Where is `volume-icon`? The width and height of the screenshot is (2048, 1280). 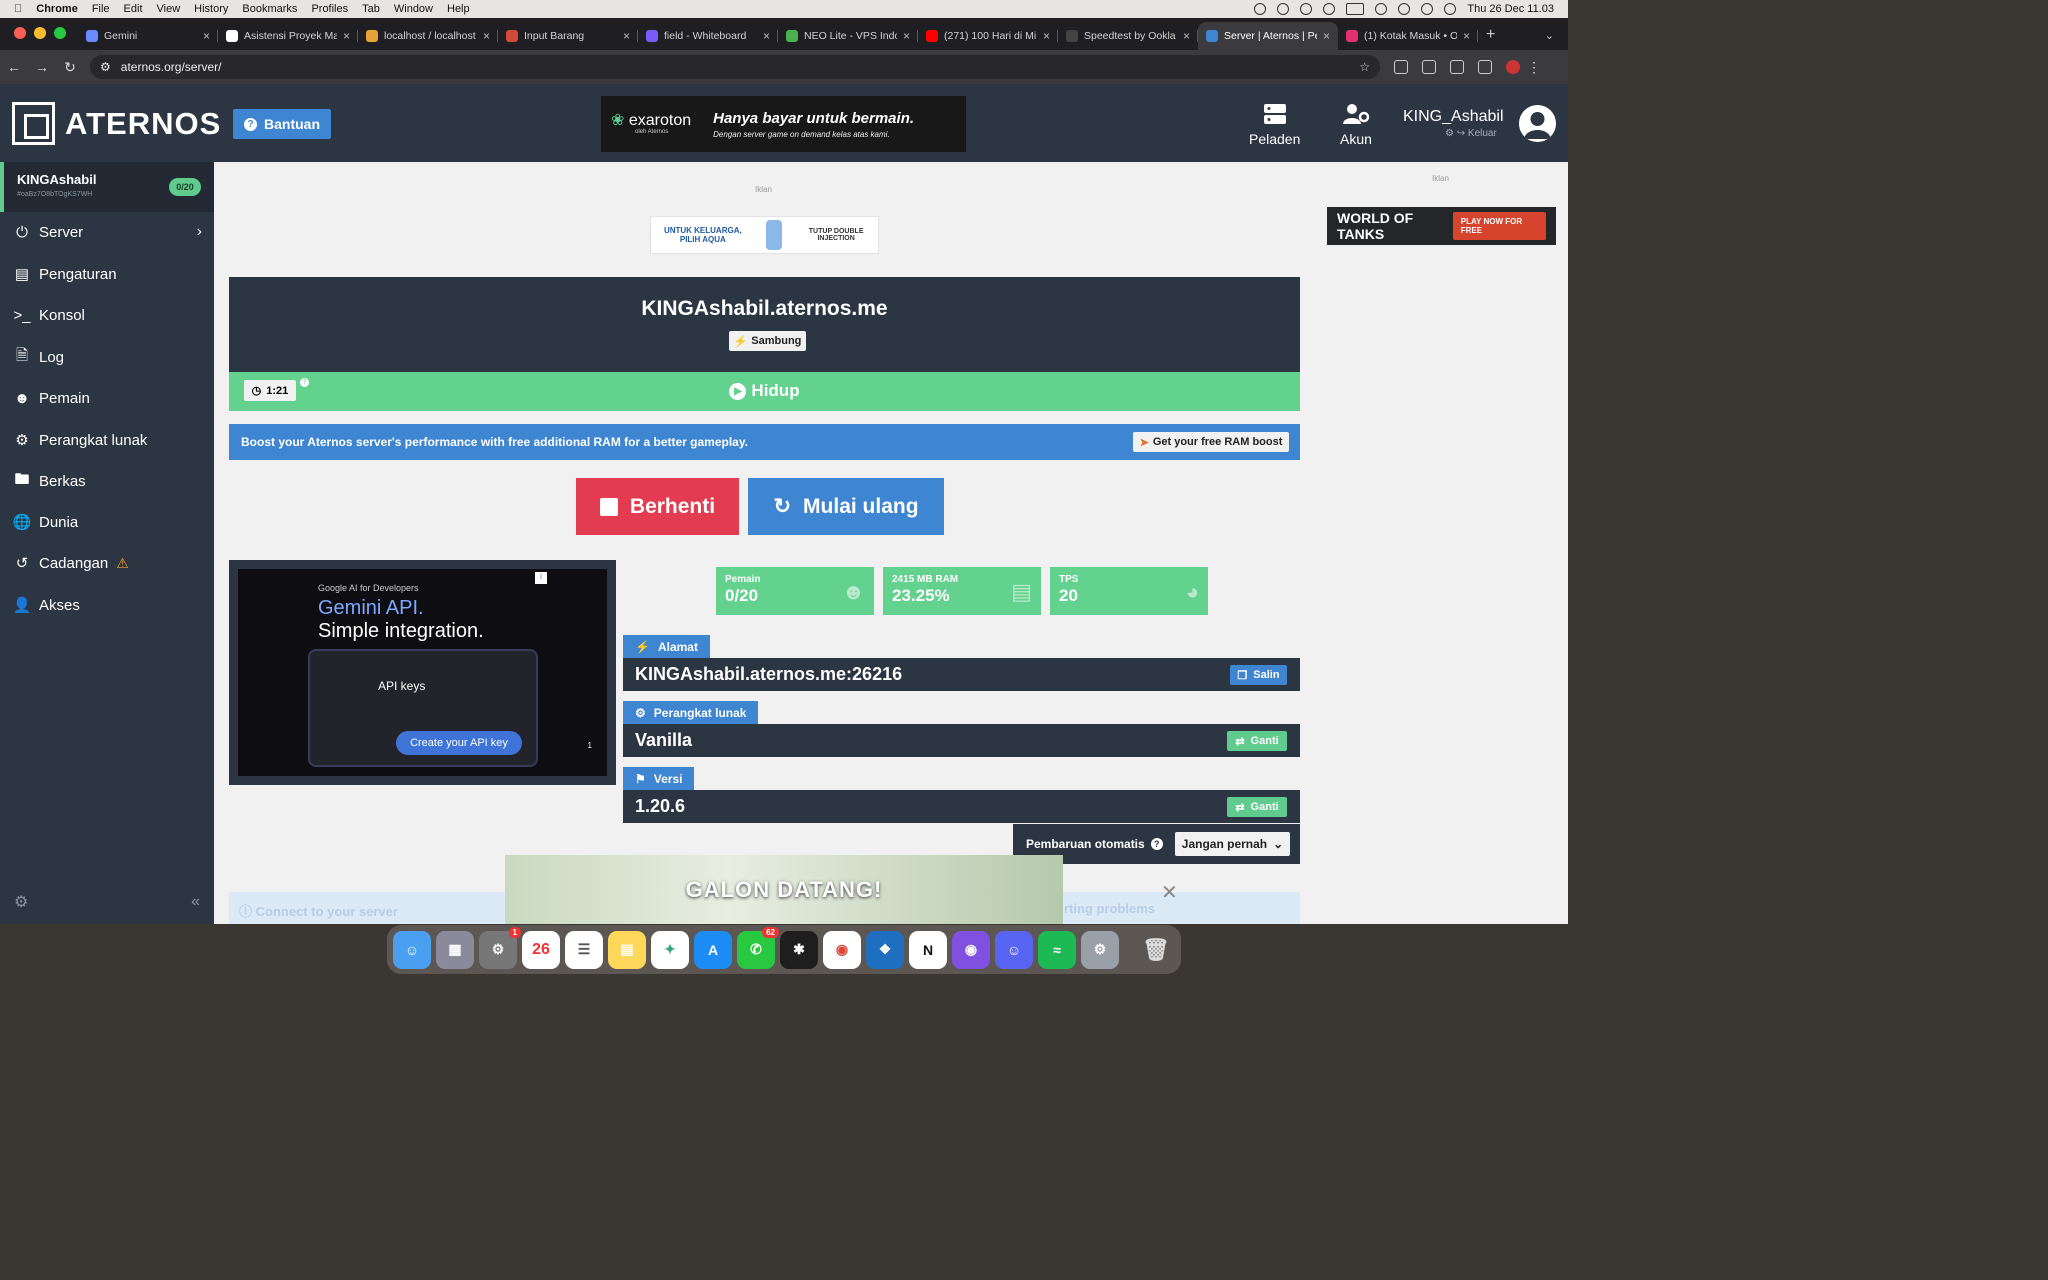 volume-icon is located at coordinates (1306, 9).